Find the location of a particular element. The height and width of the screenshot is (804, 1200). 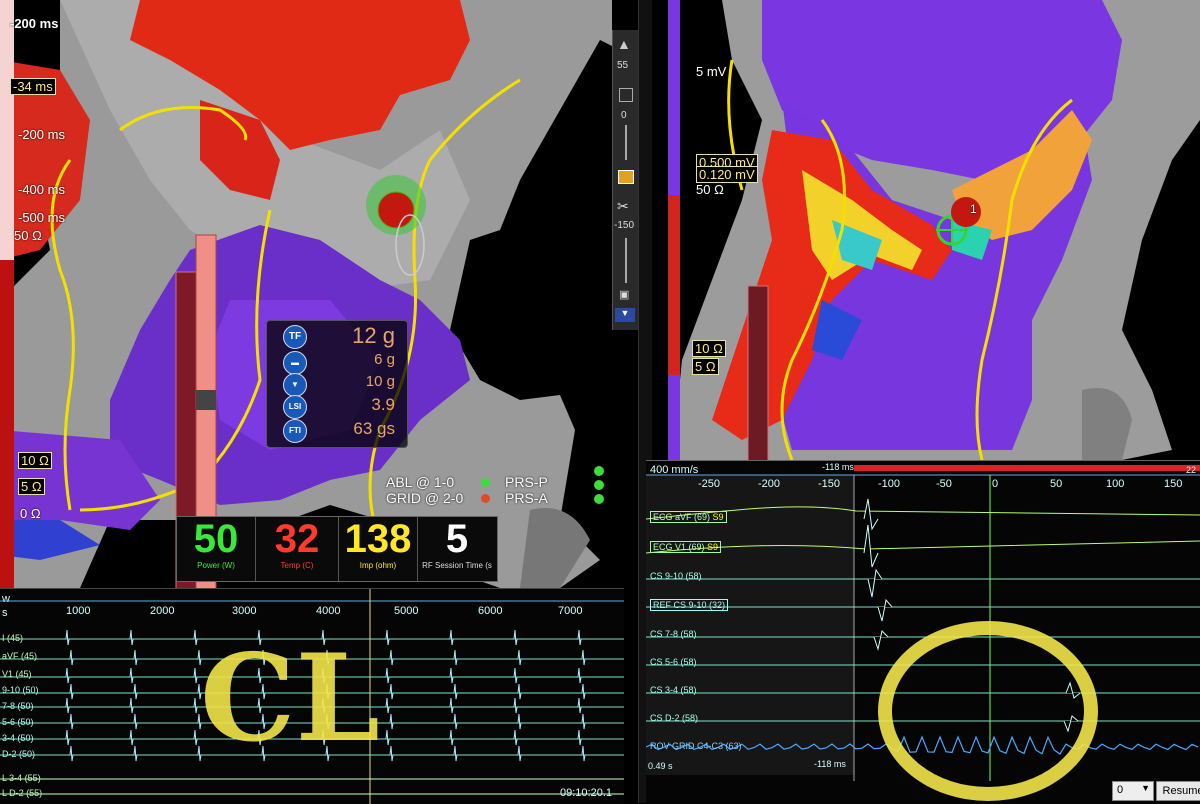

right-ch-2: ECG V1 (69) S9 is located at coordinates (686, 547).